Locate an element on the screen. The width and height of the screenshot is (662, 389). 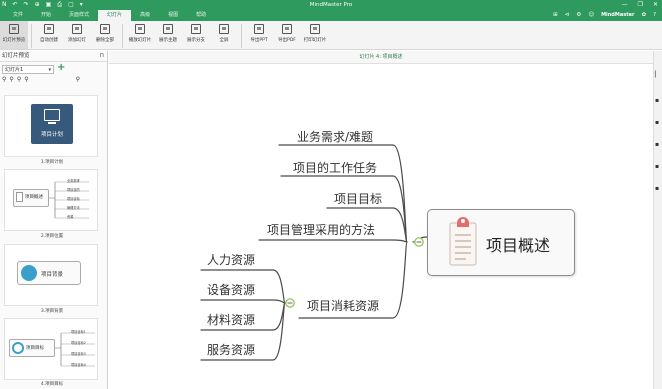
close-button: ✕ is located at coordinates (655, 5).